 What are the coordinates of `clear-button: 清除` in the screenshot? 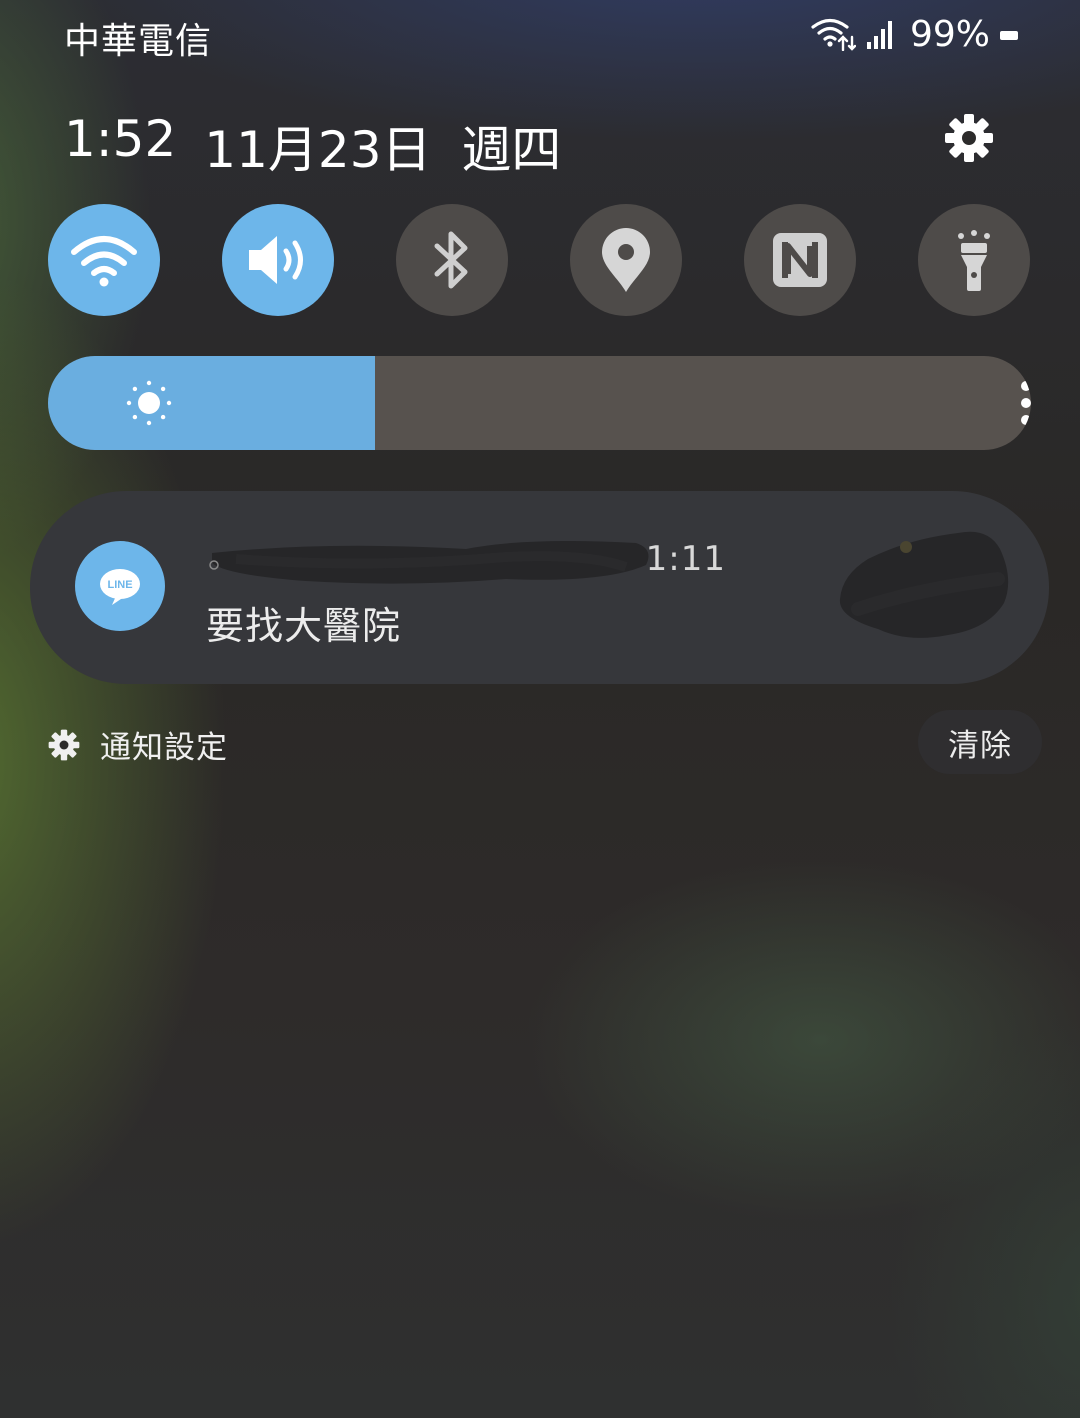 It's located at (980, 742).